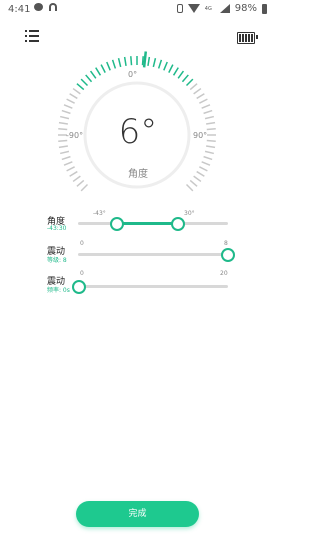 This screenshot has width=320, height=550. Describe the element at coordinates (193, 8) in the screenshot. I see `wifi-icon` at that location.